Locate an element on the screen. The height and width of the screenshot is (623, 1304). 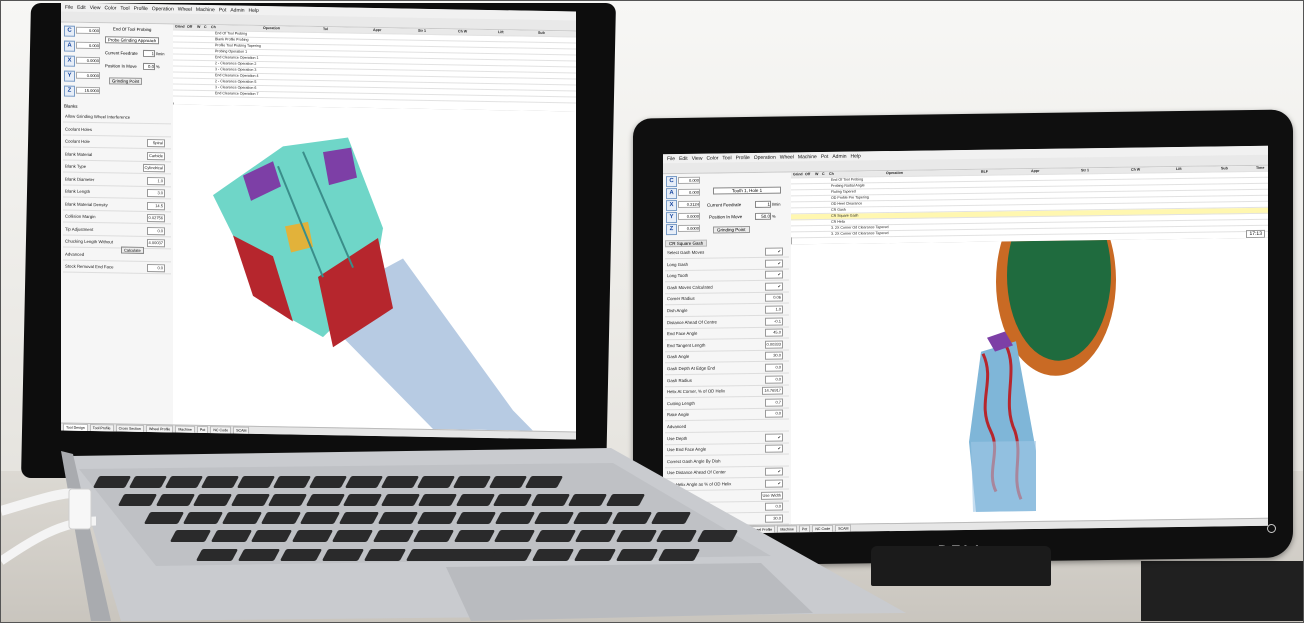
charging-cable is located at coordinates (49, 526).